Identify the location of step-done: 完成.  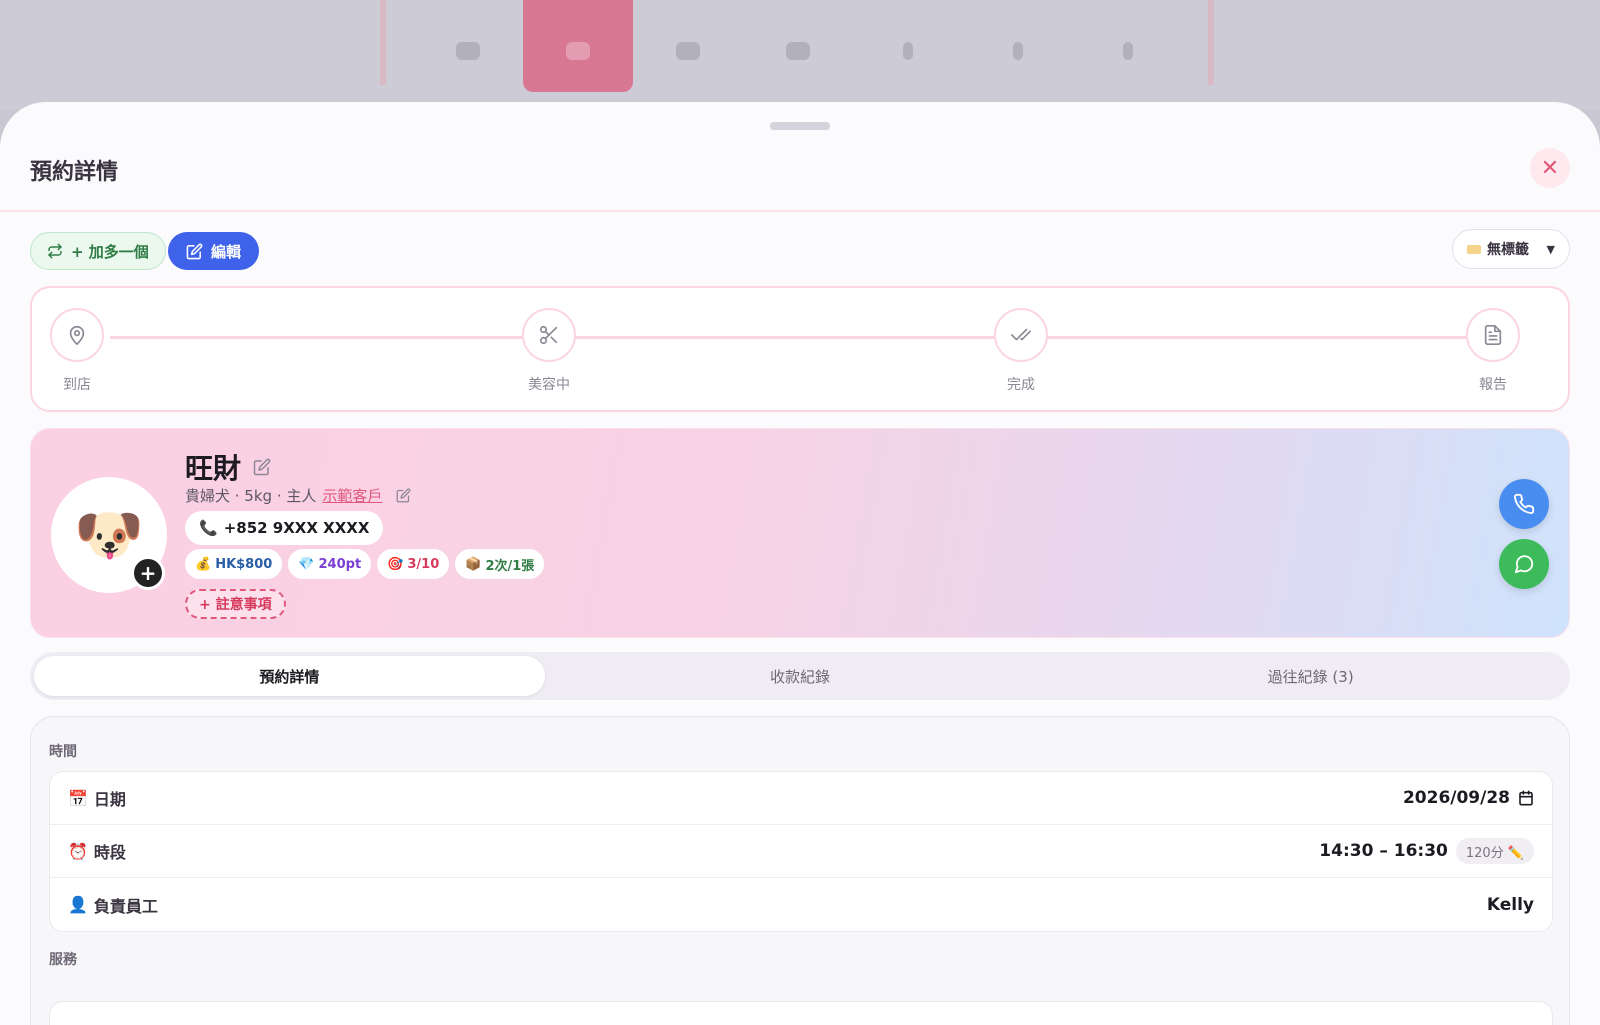
(1021, 351).